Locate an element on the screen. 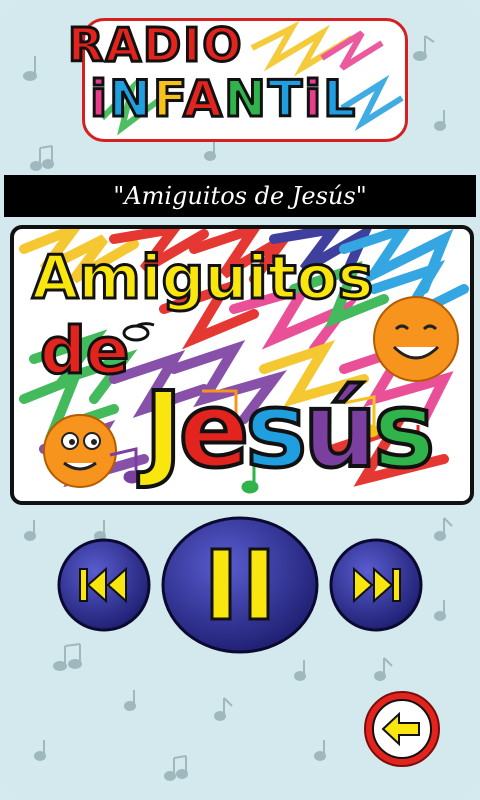 The height and width of the screenshot is (800, 480). previous-button is located at coordinates (104, 585).